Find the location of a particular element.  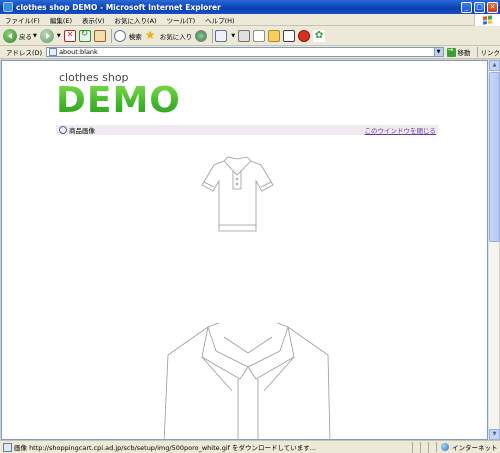

print-icon is located at coordinates (244, 35).